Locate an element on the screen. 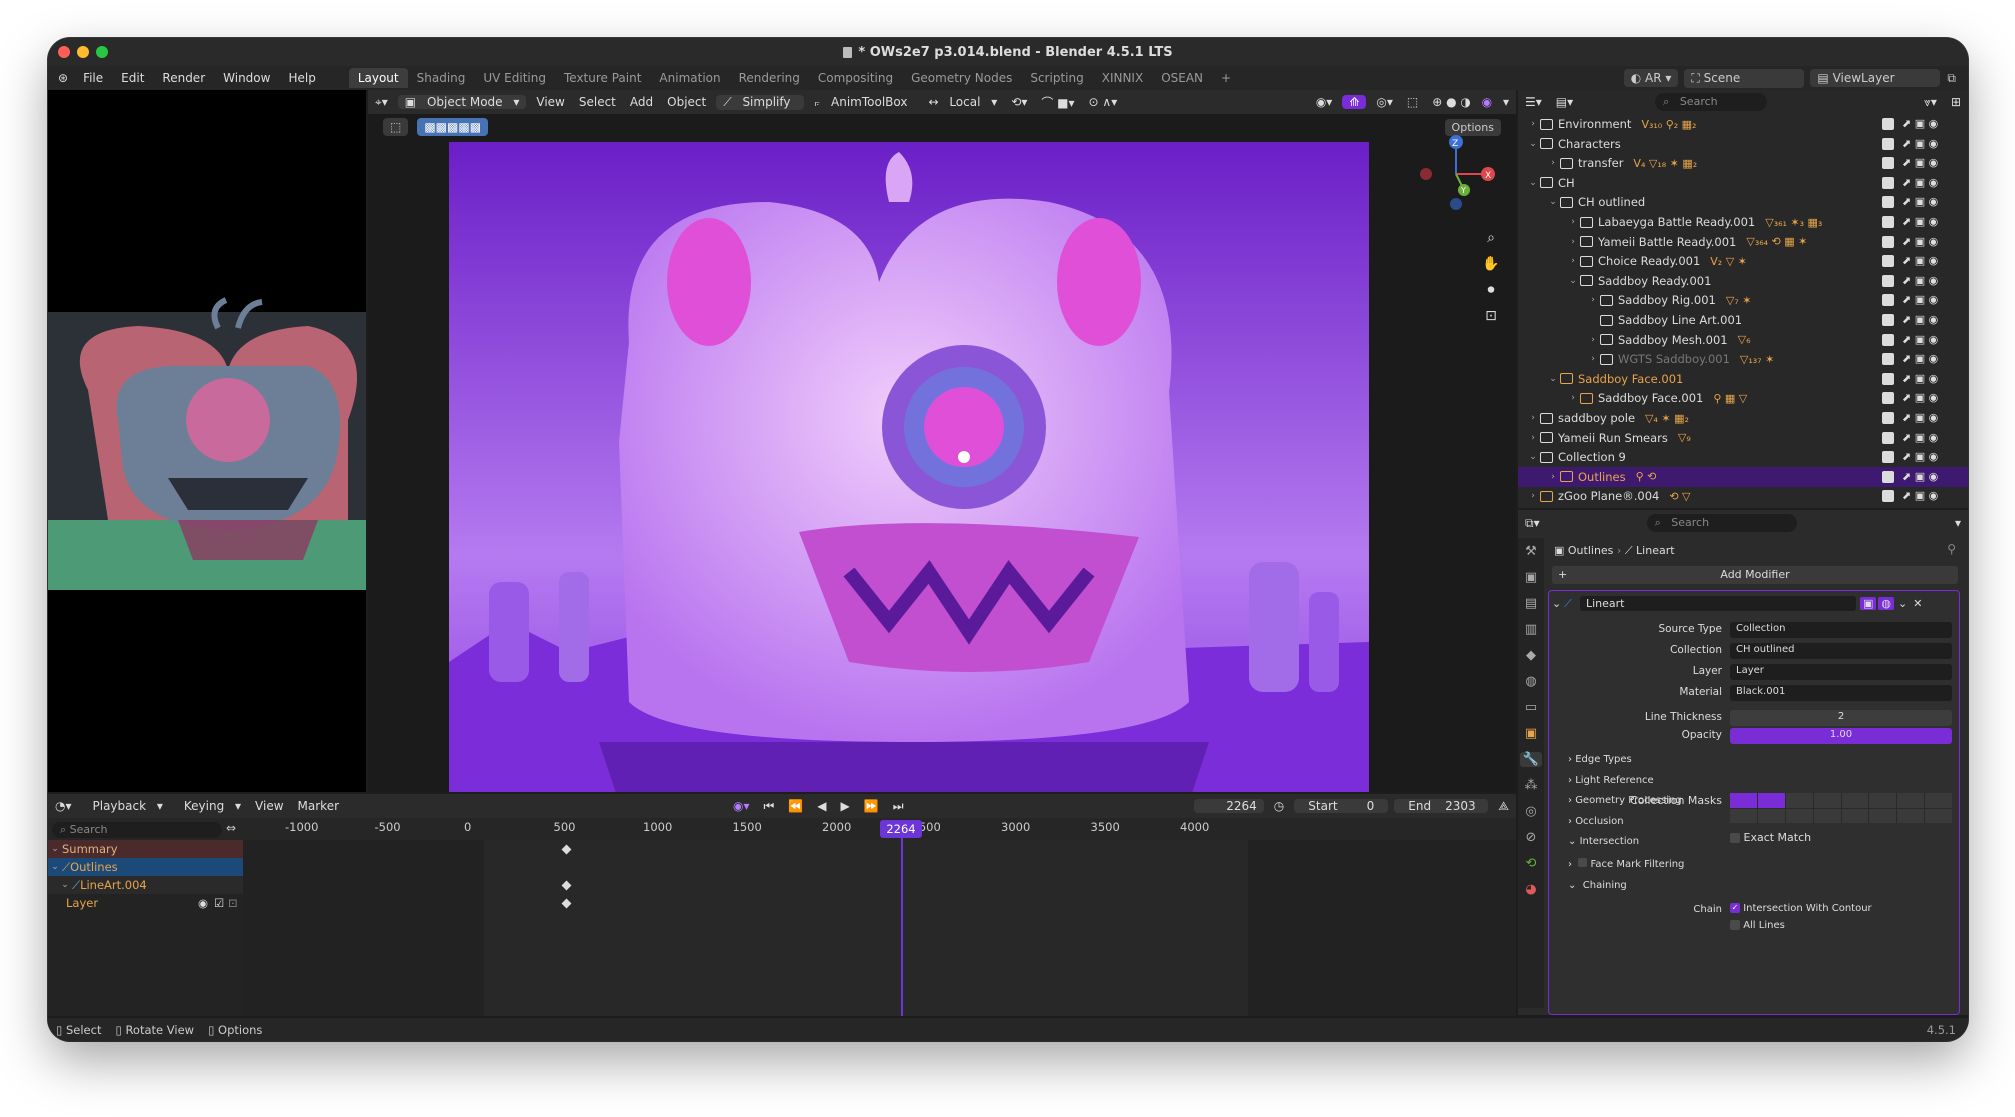 The height and width of the screenshot is (1117, 2015). add-menu: Add is located at coordinates (641, 102).